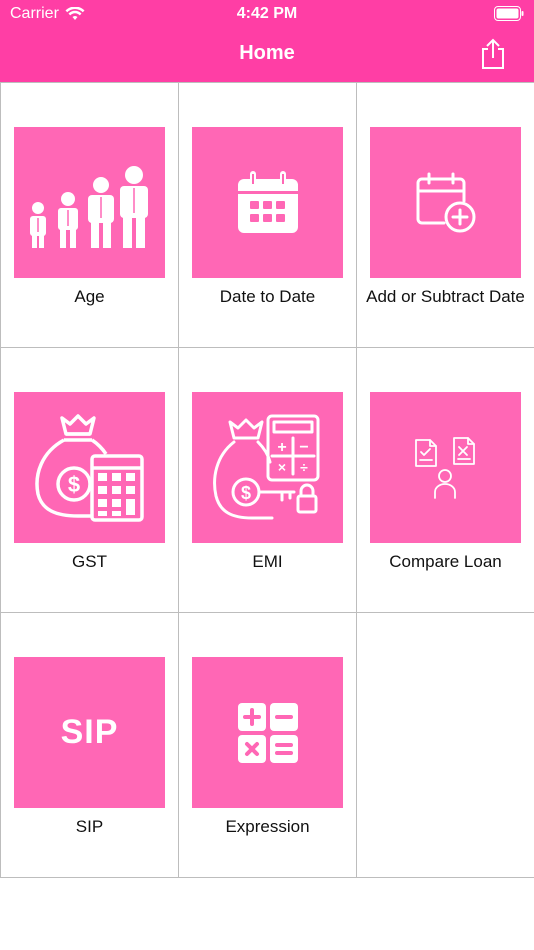 This screenshot has width=534, height=950. I want to click on tile-sip: SIP, so click(89, 732).